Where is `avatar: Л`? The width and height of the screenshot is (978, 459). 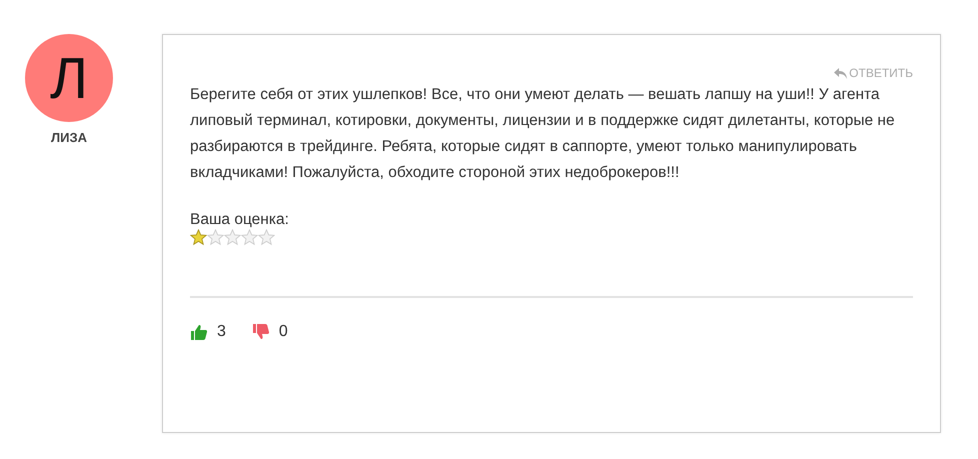 avatar: Л is located at coordinates (69, 78).